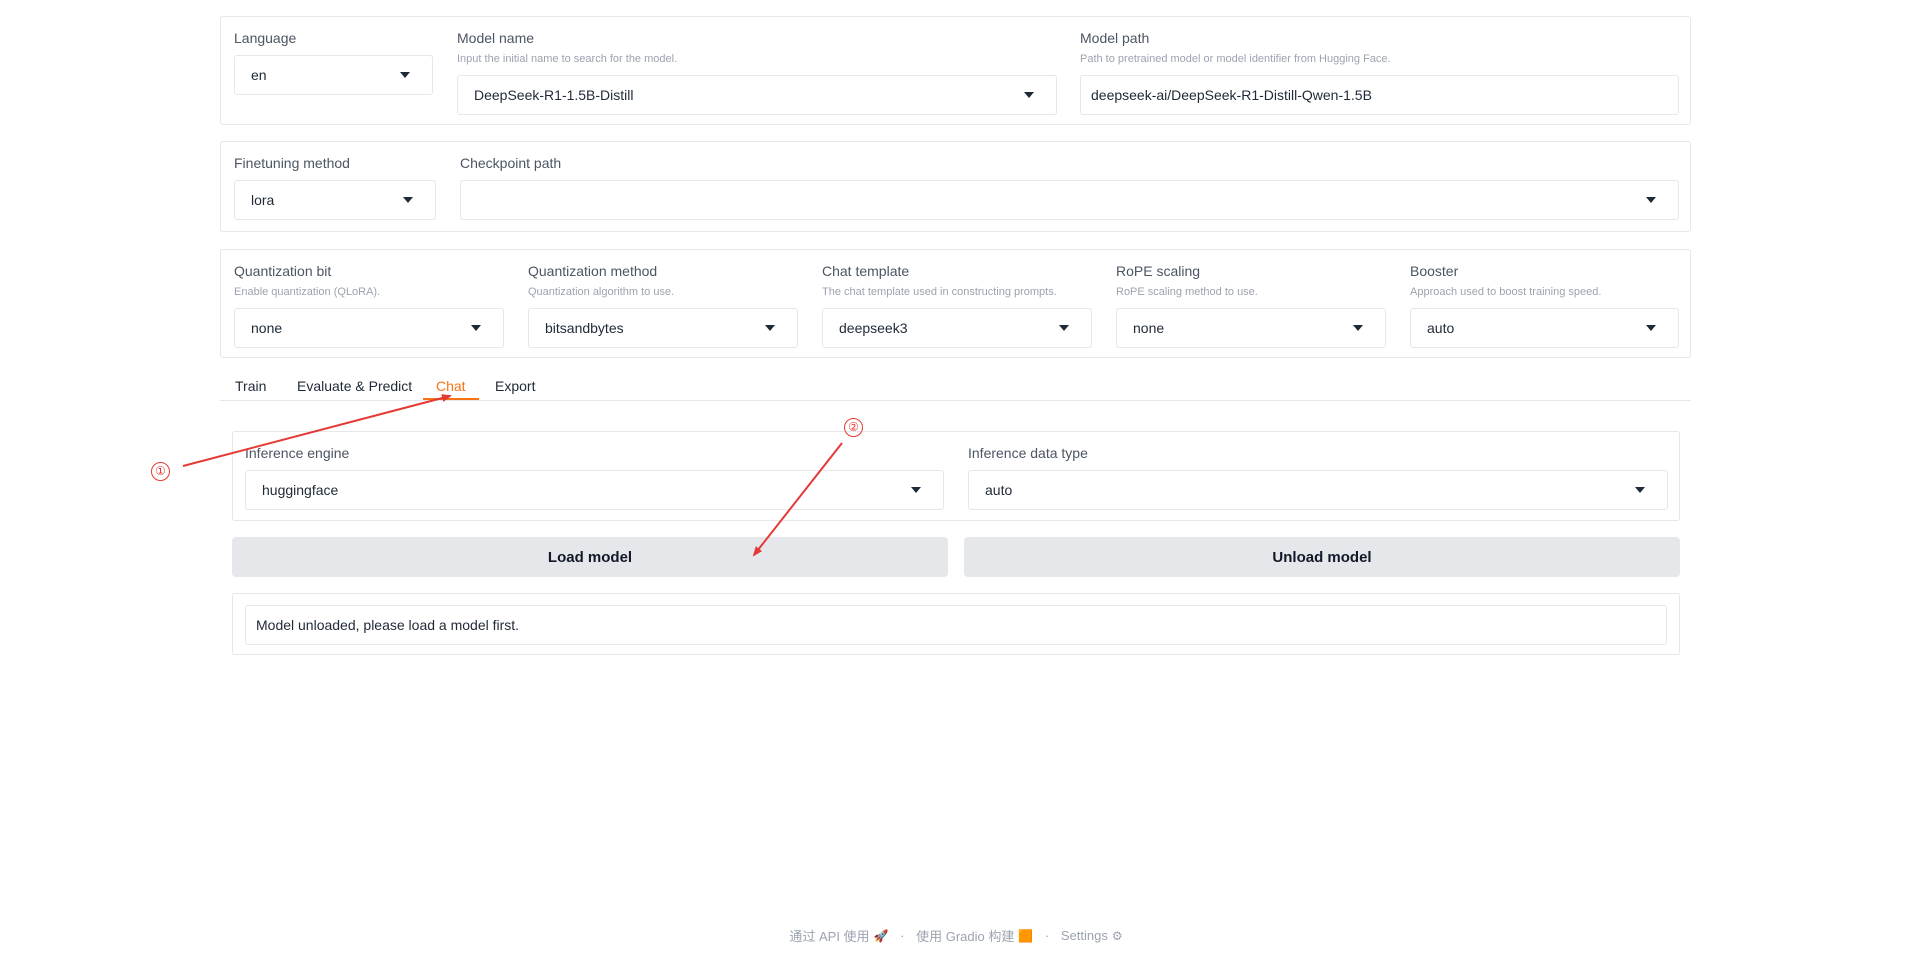 The width and height of the screenshot is (1912, 962). I want to click on settings-link: Settings, so click(1084, 935).